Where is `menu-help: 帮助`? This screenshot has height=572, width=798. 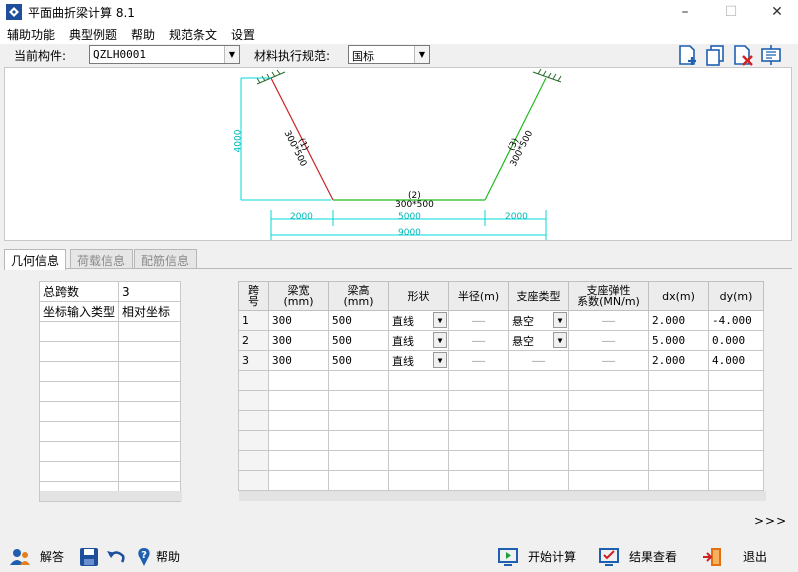 menu-help: 帮助 is located at coordinates (143, 34).